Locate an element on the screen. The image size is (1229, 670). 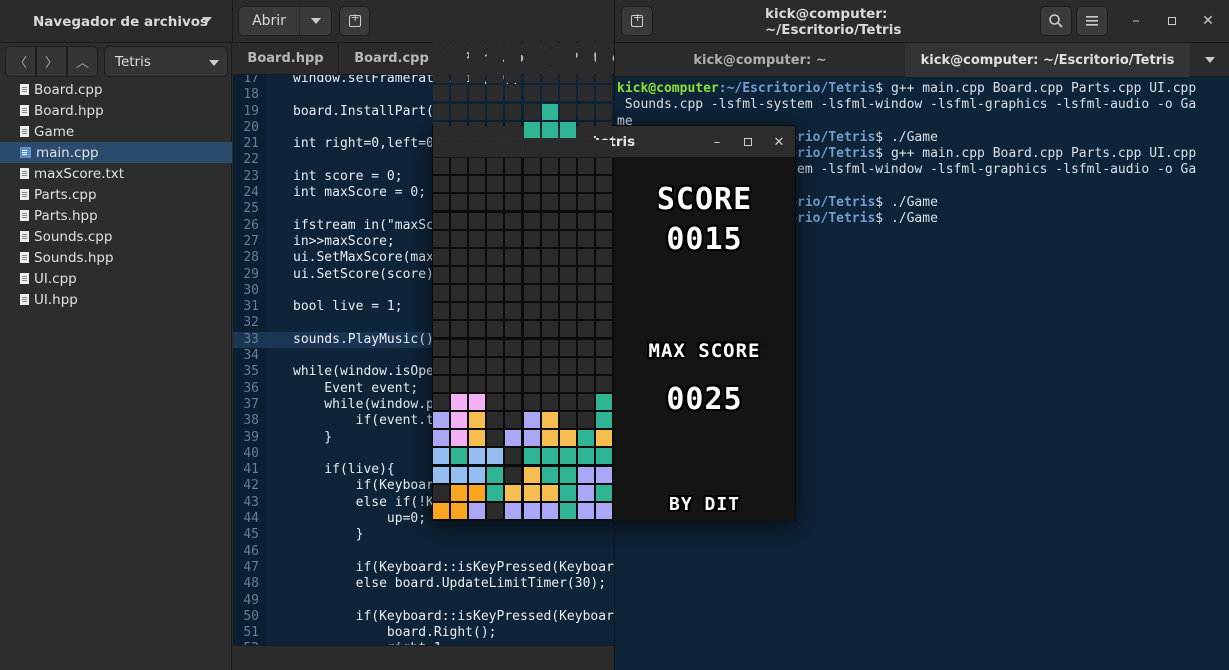
search-button is located at coordinates (1056, 21).